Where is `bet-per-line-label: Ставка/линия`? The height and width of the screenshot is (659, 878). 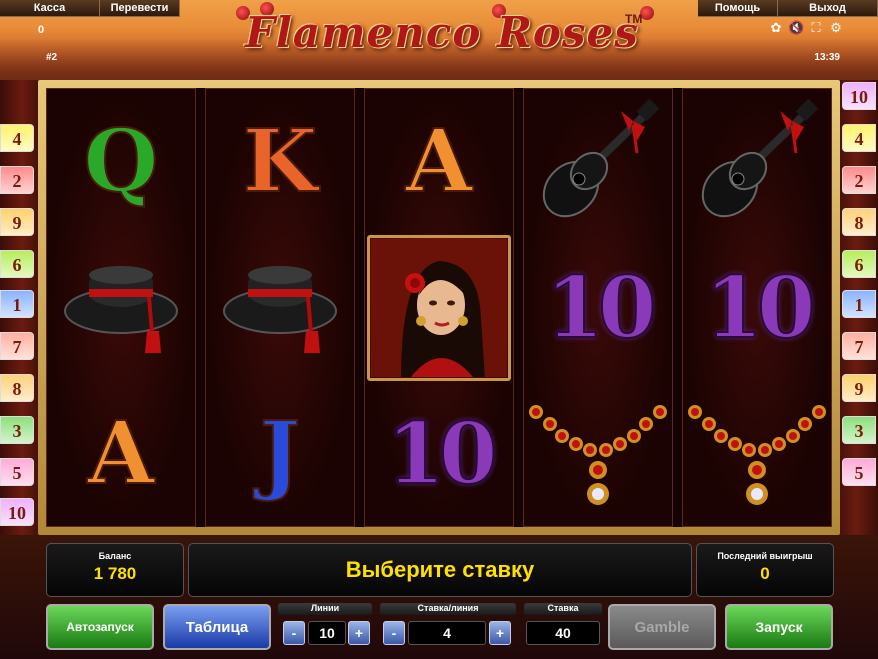
bet-per-line-label: Ставка/линия is located at coordinates (448, 608).